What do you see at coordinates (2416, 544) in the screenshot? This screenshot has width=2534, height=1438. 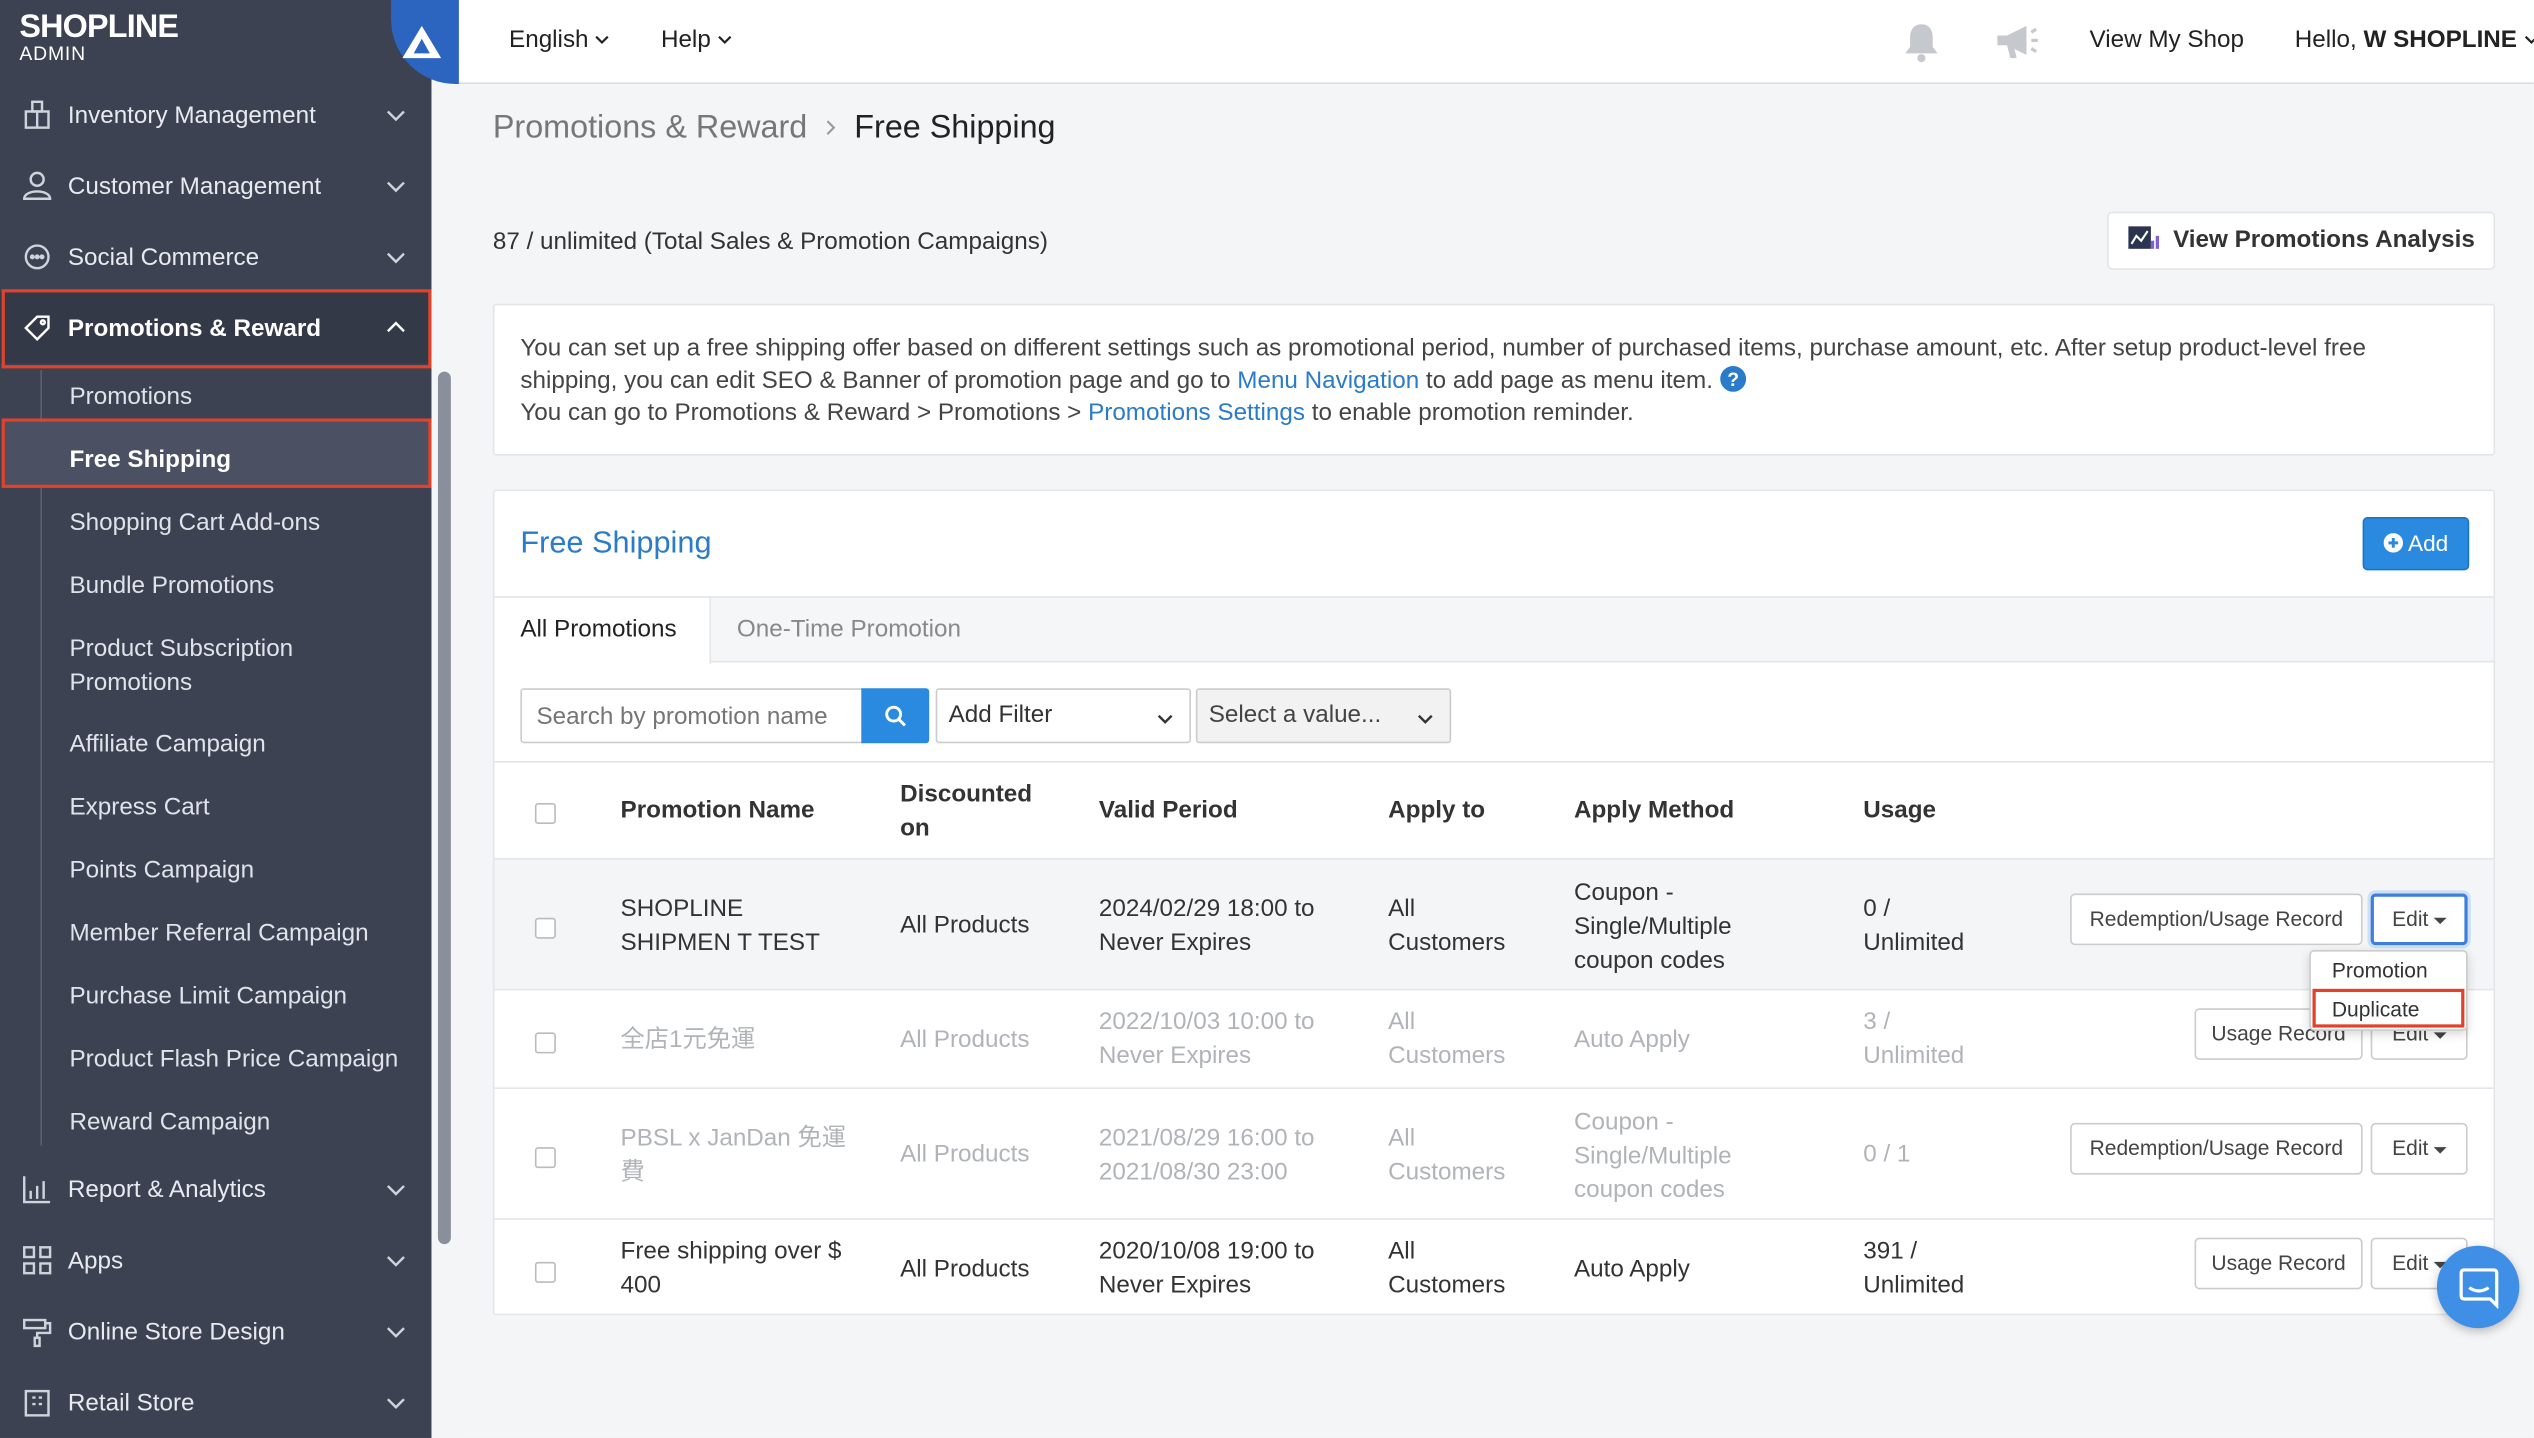 I see `add-button: Add` at bounding box center [2416, 544].